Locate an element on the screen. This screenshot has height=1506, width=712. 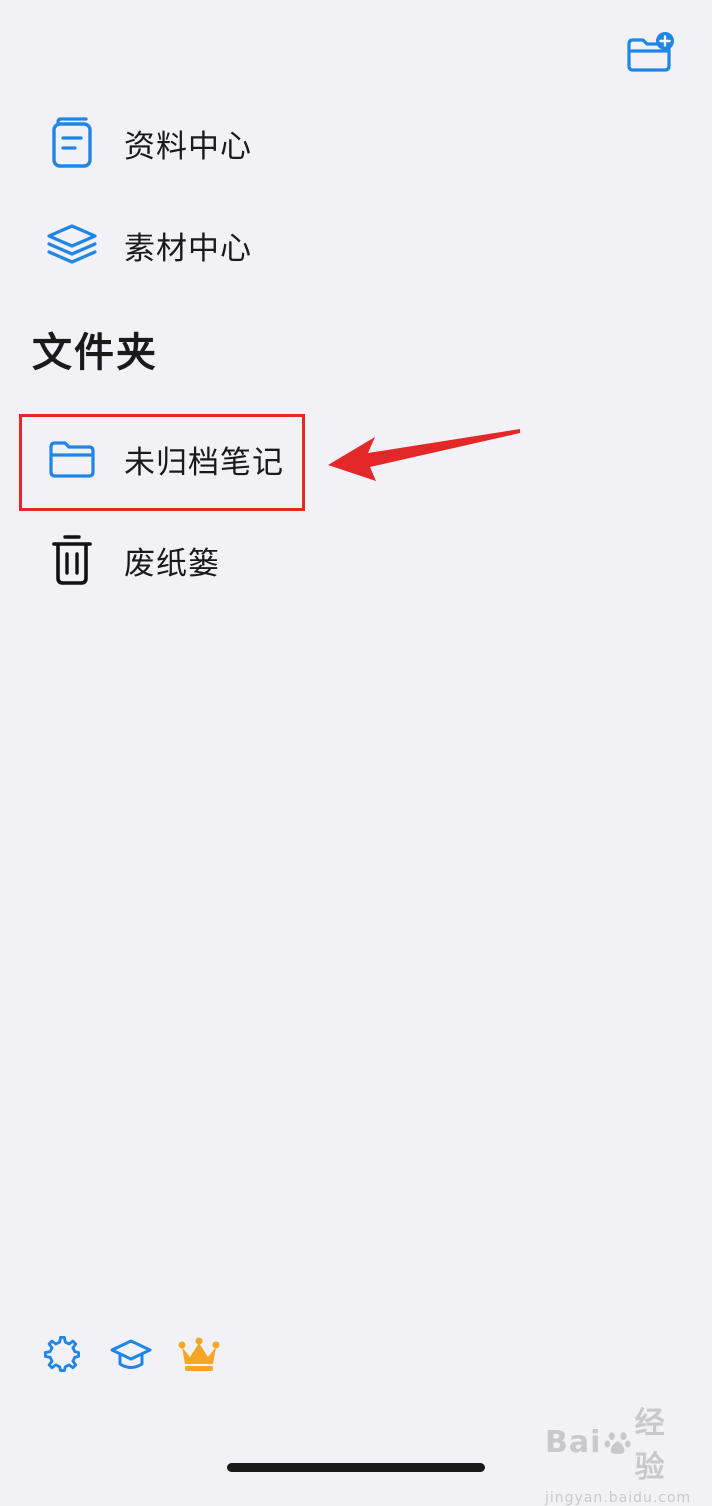
folder-item-trash: 废纸篓 is located at coordinates (160, 560).